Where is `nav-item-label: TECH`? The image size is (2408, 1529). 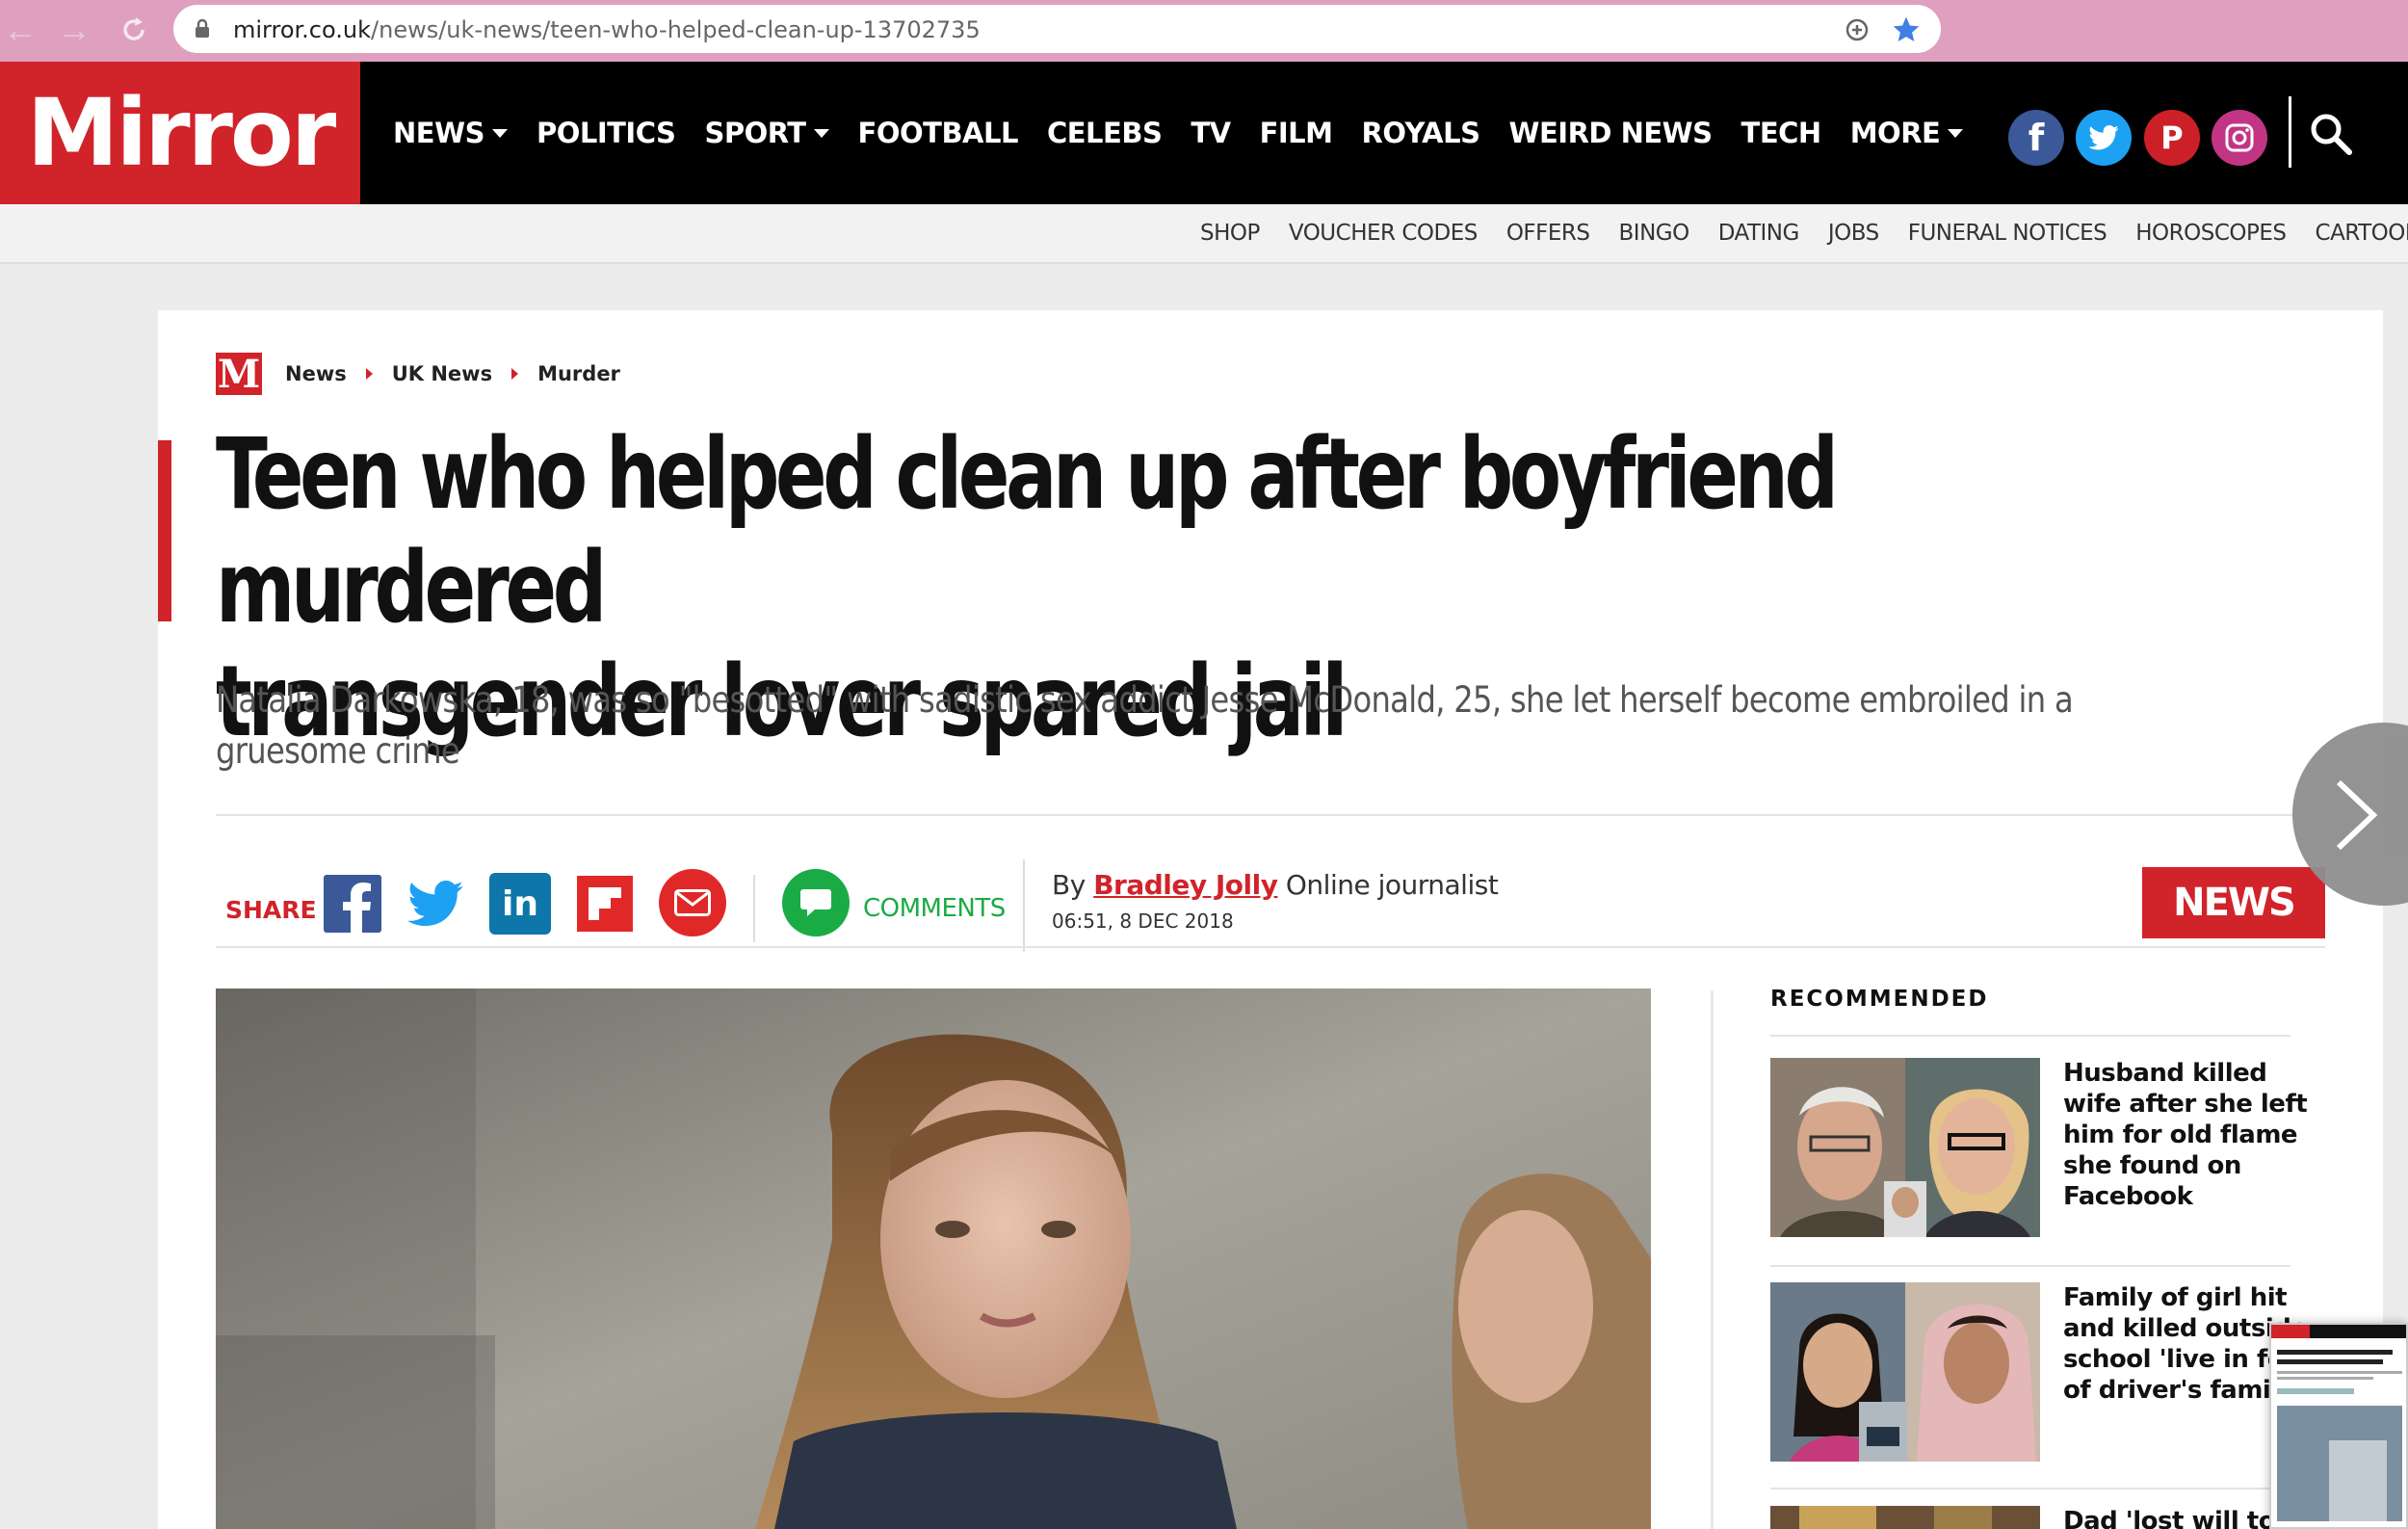 nav-item-label: TECH is located at coordinates (1781, 133).